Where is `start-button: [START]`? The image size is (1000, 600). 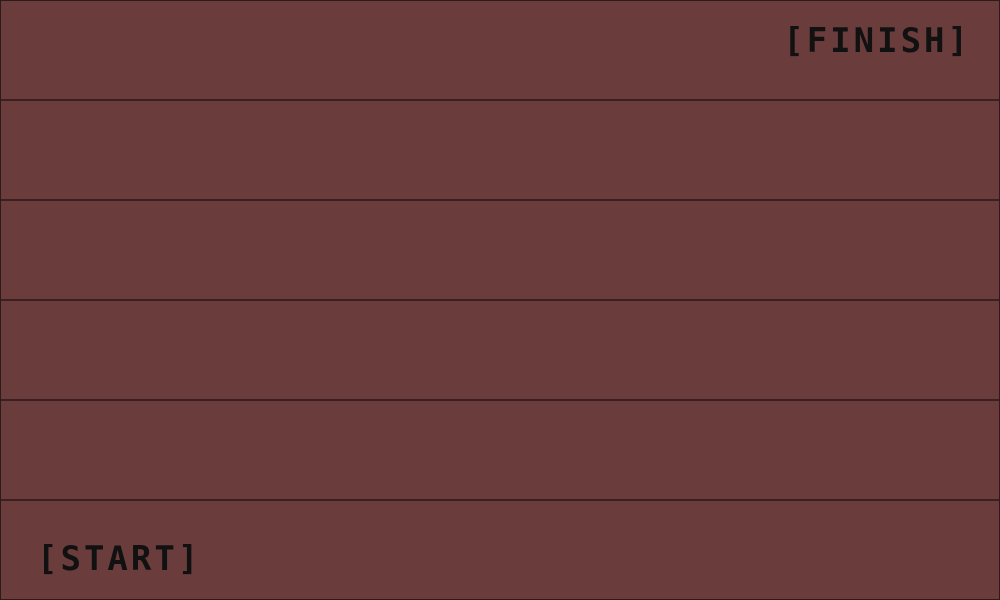 start-button: [START] is located at coordinates (119, 559).